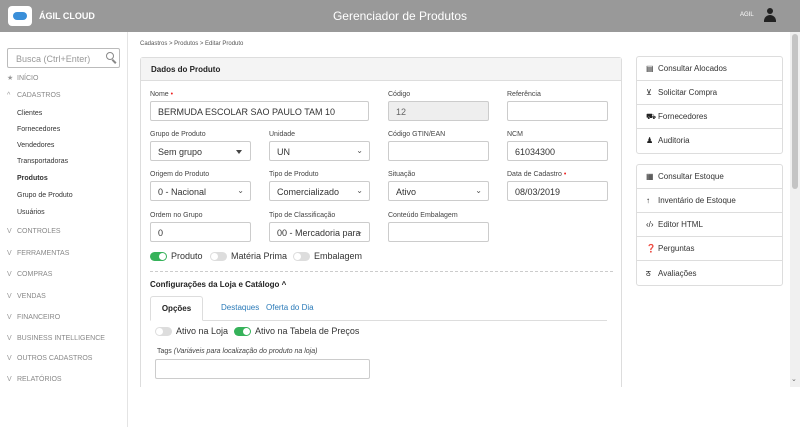 This screenshot has height=427, width=800. What do you see at coordinates (38, 129) in the screenshot?
I see `sidebar-item-fornecedores: Fornecedores` at bounding box center [38, 129].